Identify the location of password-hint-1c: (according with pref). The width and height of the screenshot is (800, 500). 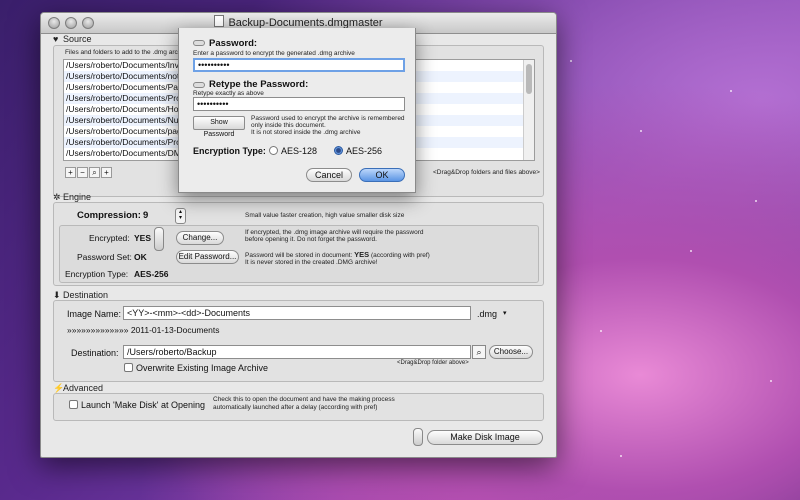
(400, 255).